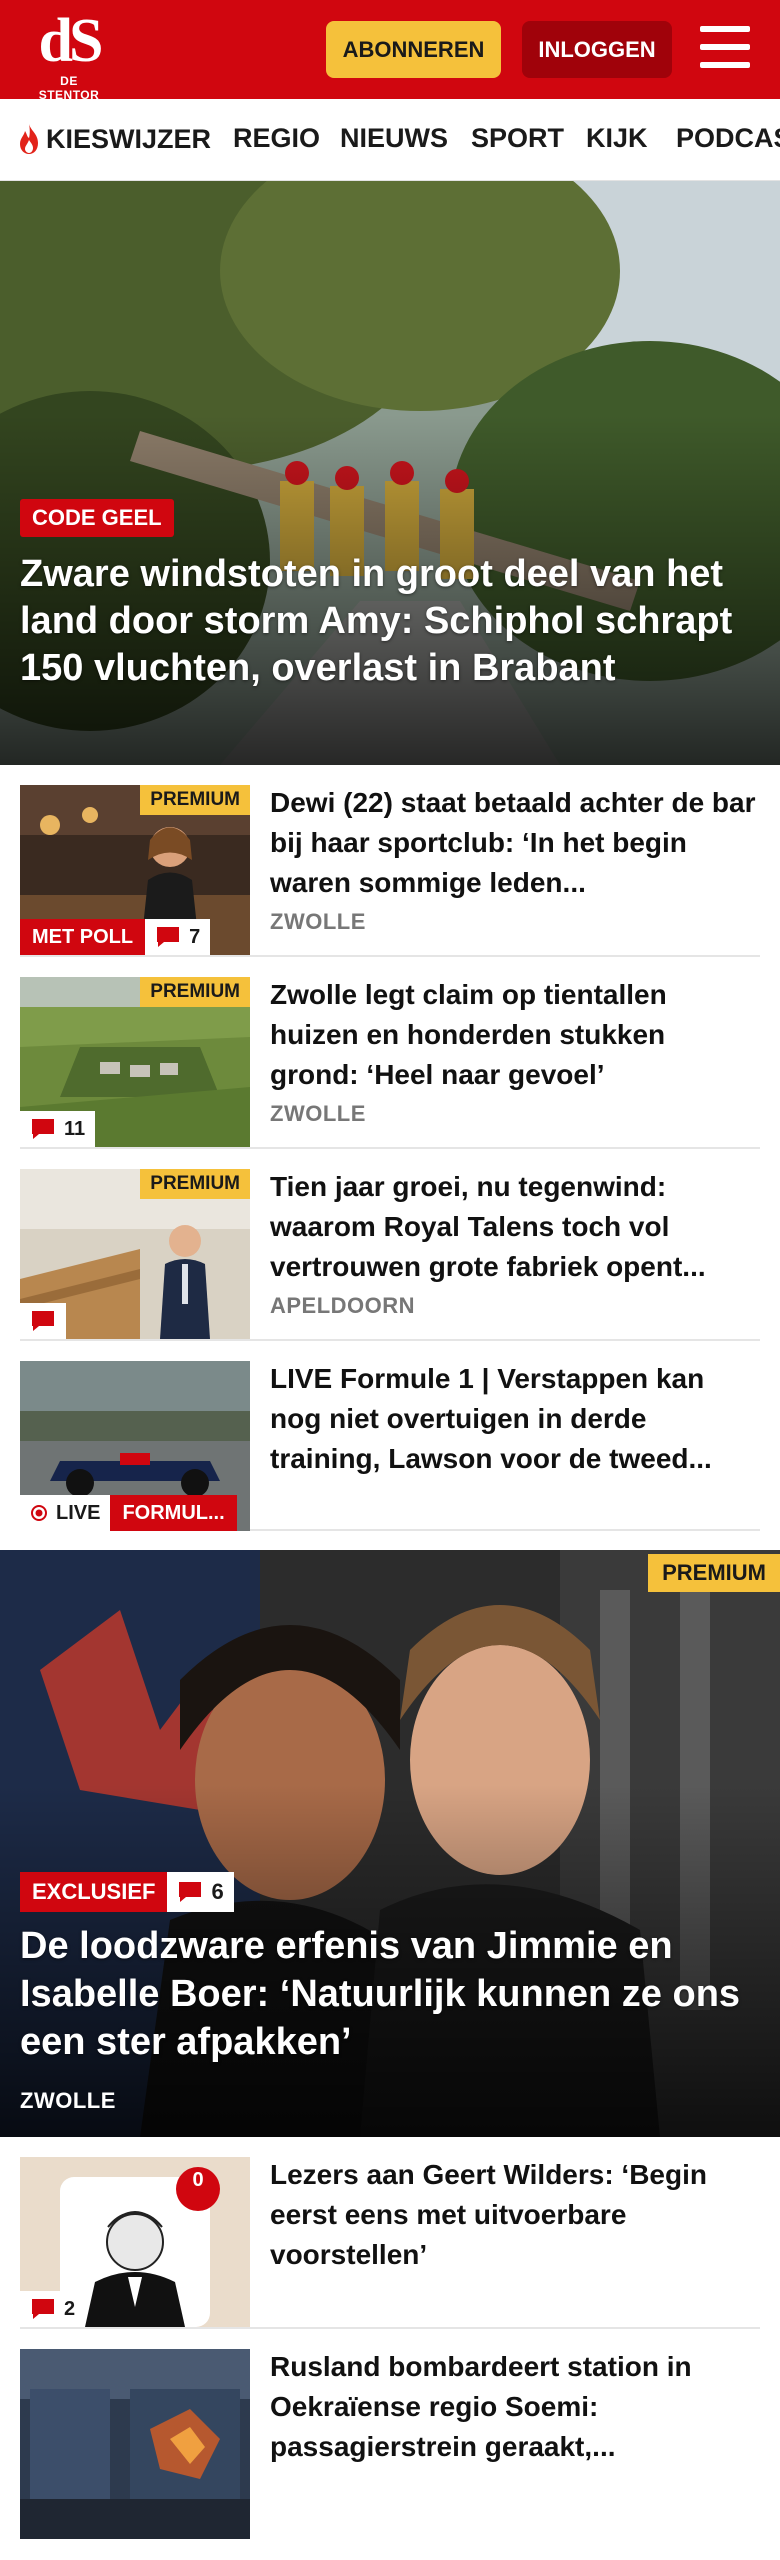 Image resolution: width=780 pixels, height=2560 pixels. I want to click on nav-item-kieswijzer: KIESWIJZER, so click(113, 139).